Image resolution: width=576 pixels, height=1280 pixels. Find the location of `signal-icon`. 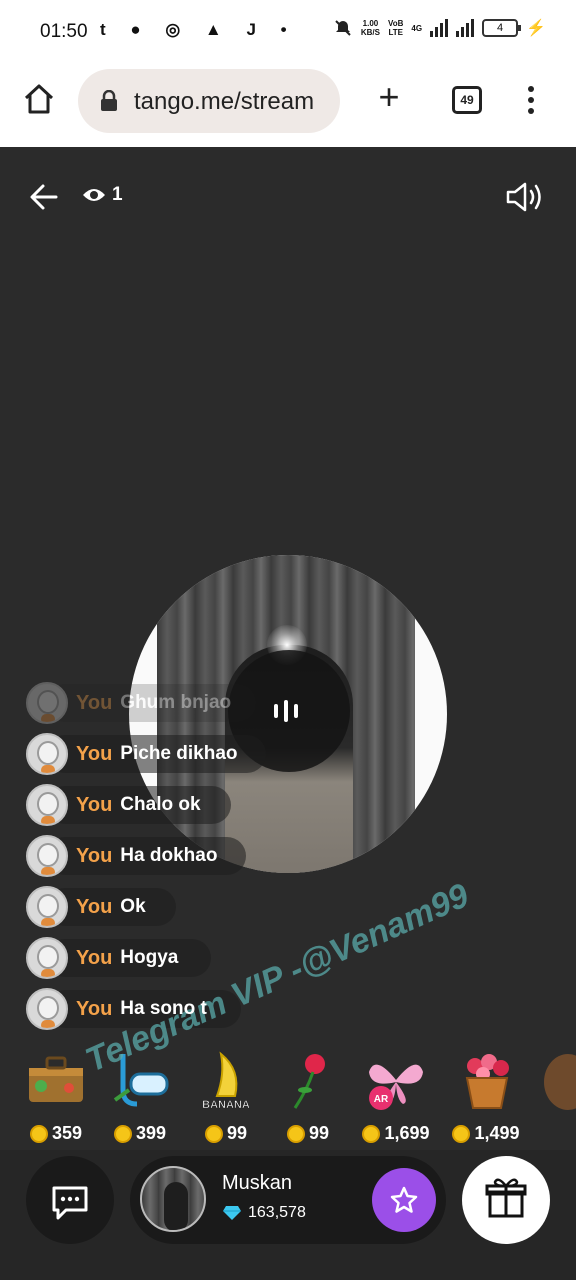

signal-icon is located at coordinates (439, 28).